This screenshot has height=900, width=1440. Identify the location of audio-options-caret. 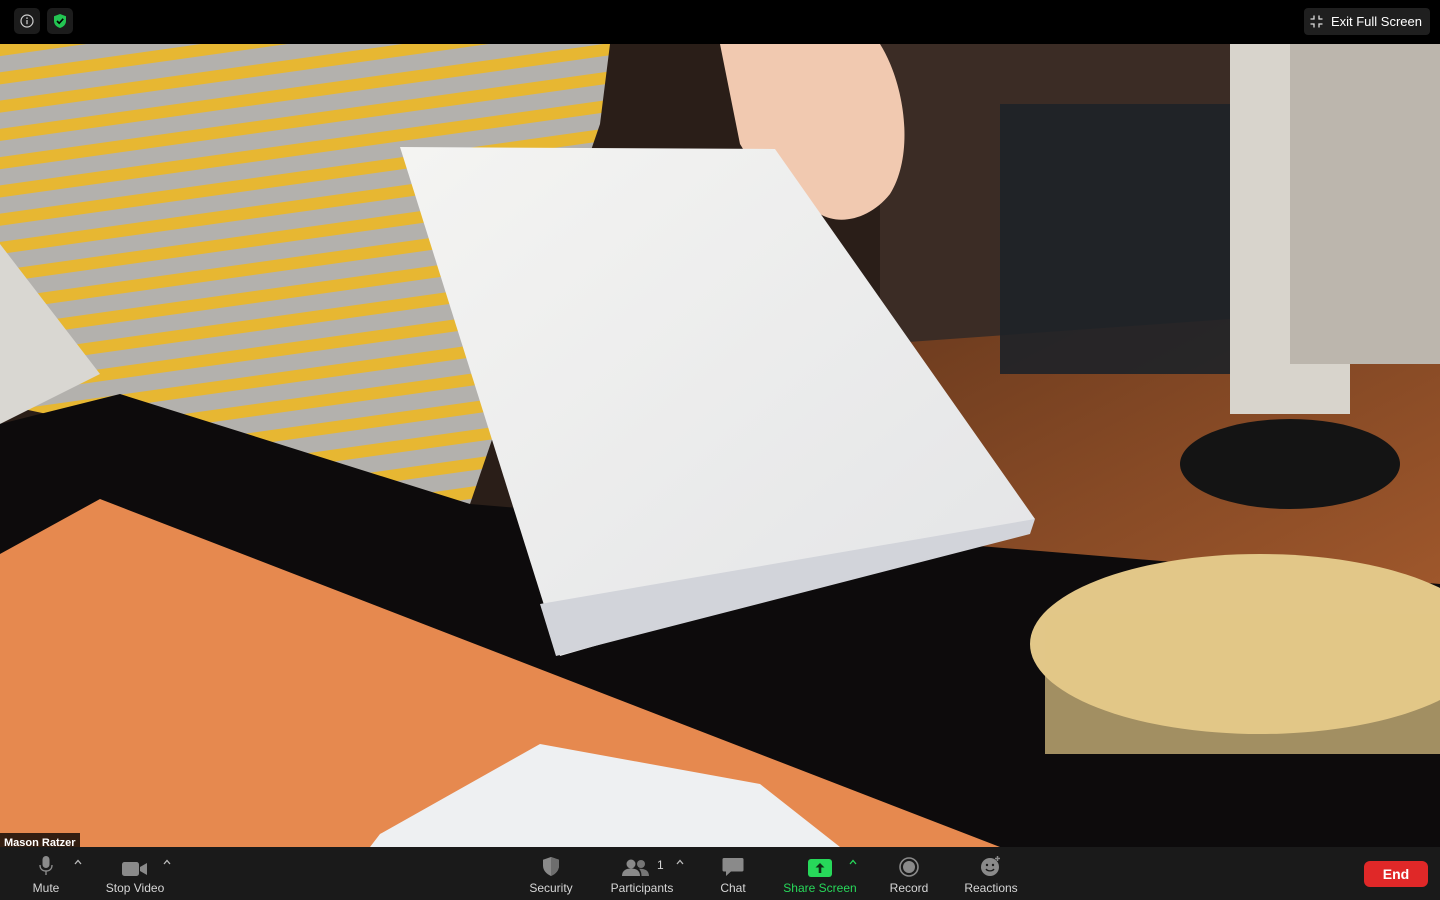
(78, 862).